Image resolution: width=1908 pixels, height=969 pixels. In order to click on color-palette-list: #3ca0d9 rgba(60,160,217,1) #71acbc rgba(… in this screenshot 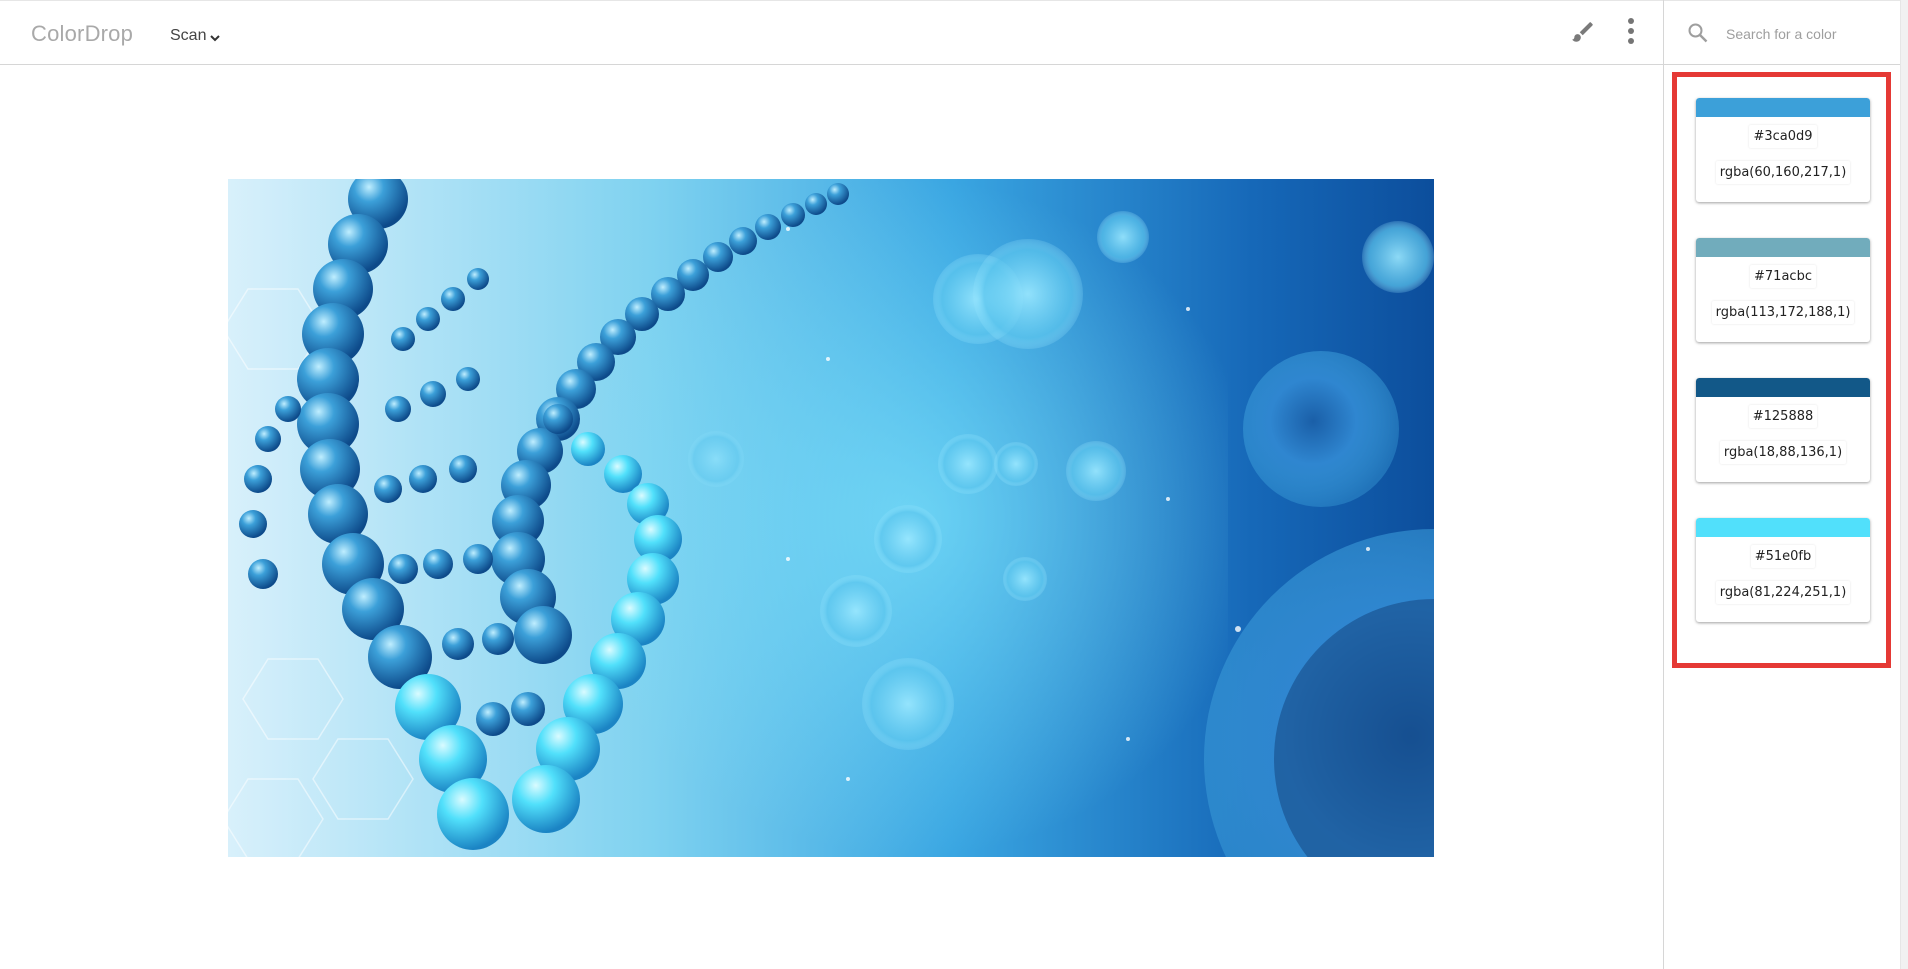, I will do `click(1783, 378)`.